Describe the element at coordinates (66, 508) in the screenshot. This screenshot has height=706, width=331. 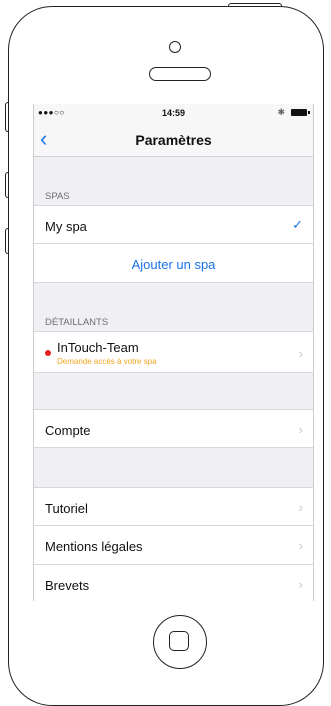
I see `tutorial-label: Tutoriel` at that location.